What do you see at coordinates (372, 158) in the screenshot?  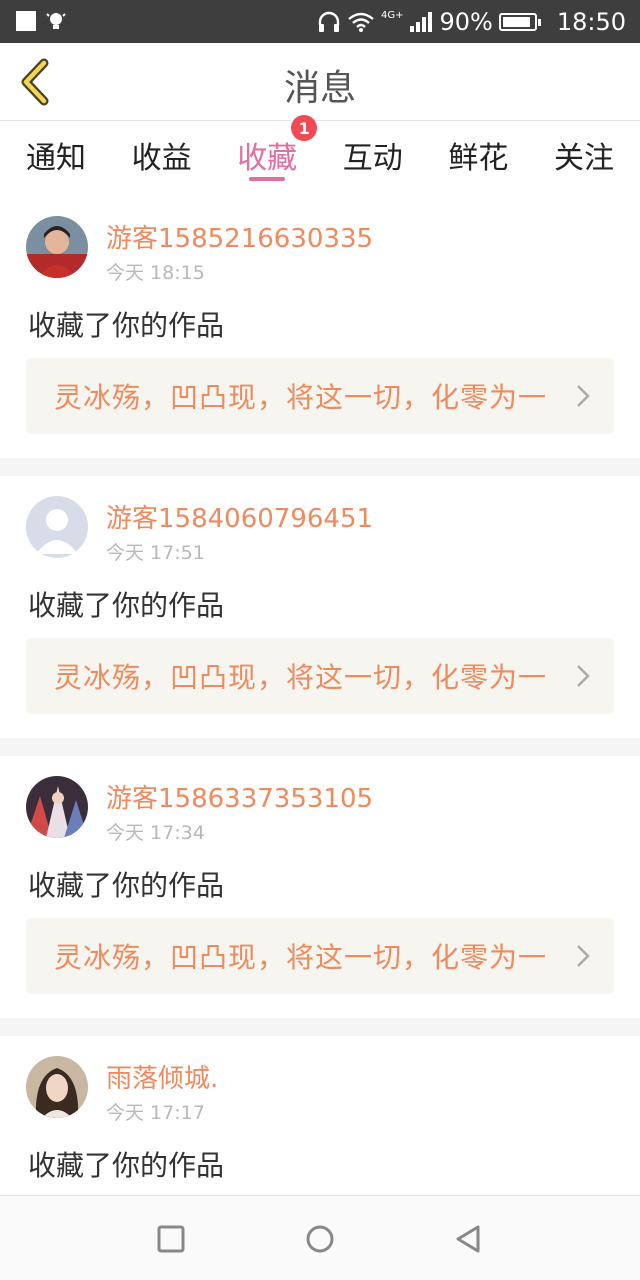 I see `tab-label: 互动` at bounding box center [372, 158].